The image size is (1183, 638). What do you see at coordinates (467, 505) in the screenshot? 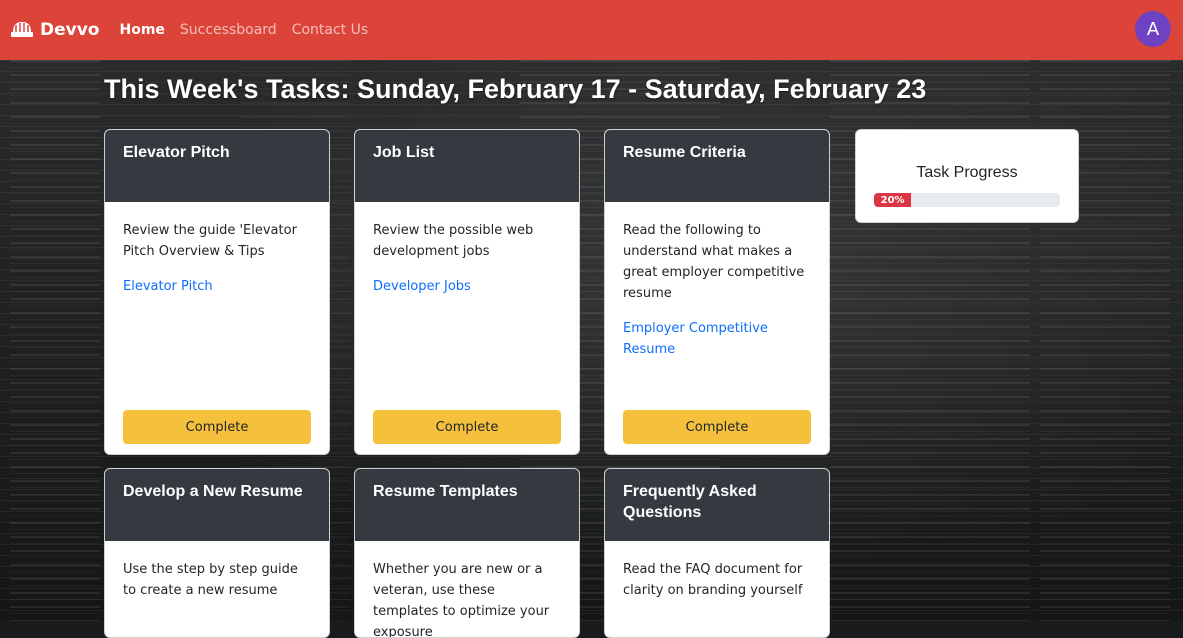
I see `card-title: Resume Templates` at bounding box center [467, 505].